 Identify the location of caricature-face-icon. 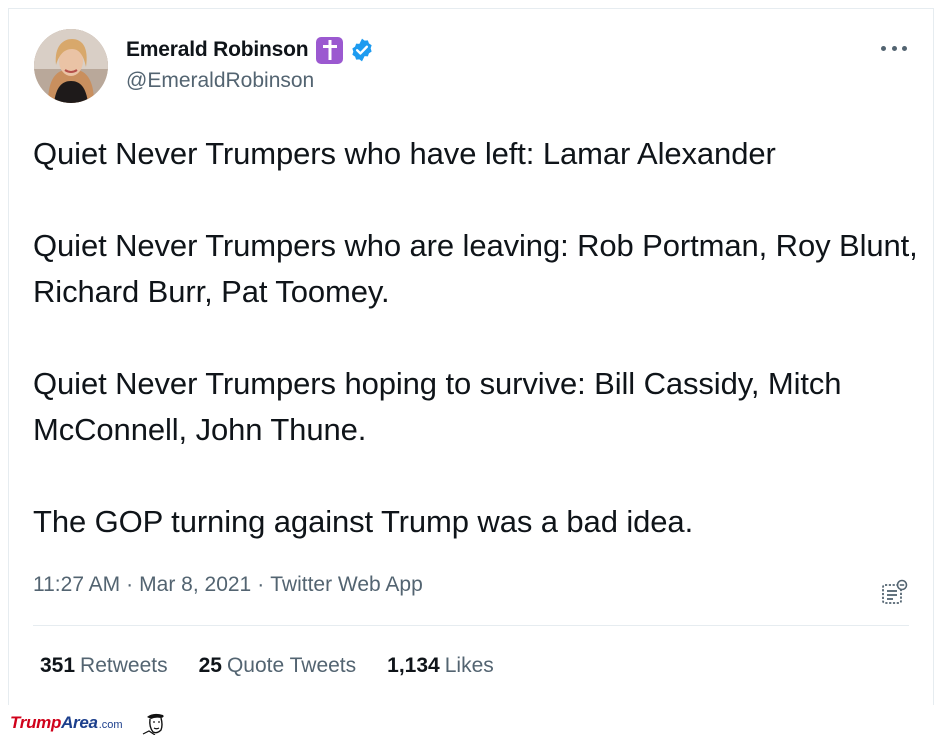
(153, 724).